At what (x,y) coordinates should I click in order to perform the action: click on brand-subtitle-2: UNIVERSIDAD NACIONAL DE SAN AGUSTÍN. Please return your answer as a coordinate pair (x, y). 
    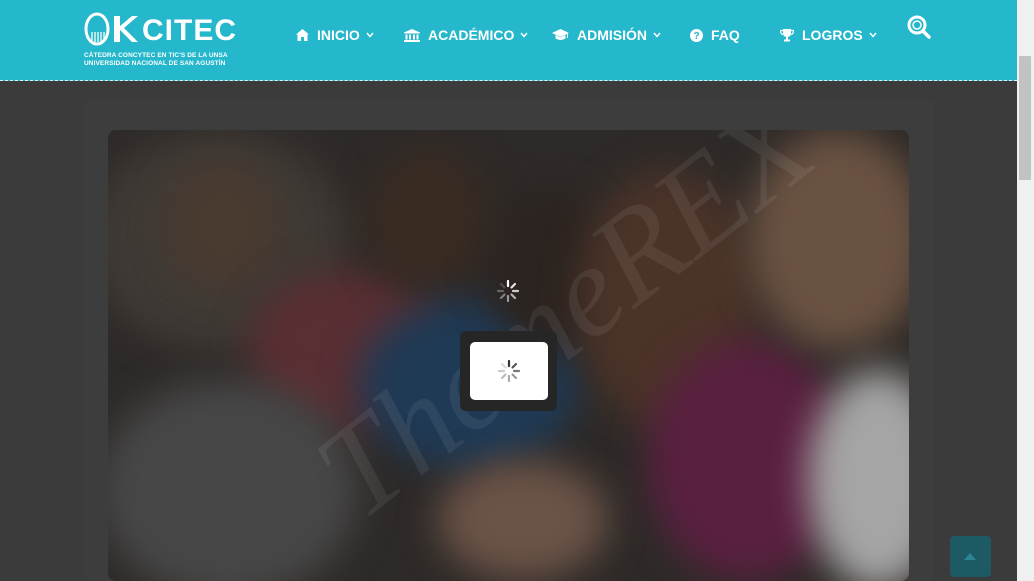
    Looking at the image, I should click on (155, 63).